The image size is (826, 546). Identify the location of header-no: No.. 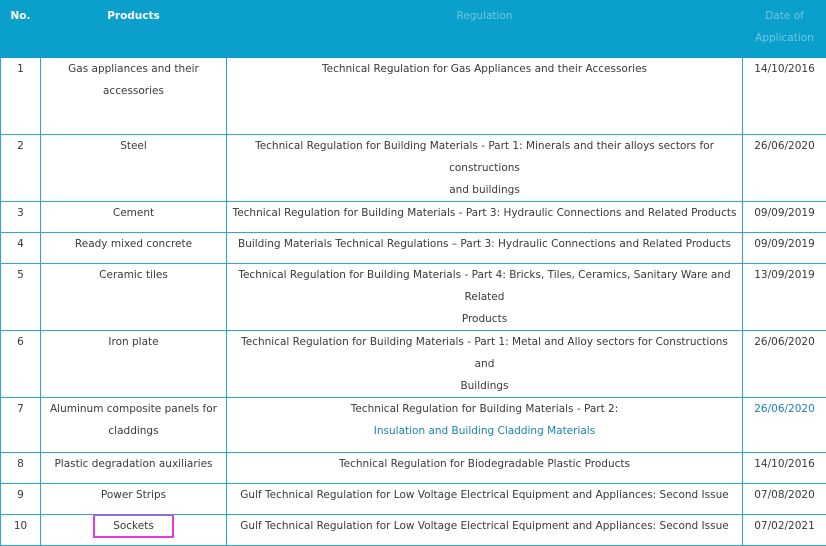
(21, 29).